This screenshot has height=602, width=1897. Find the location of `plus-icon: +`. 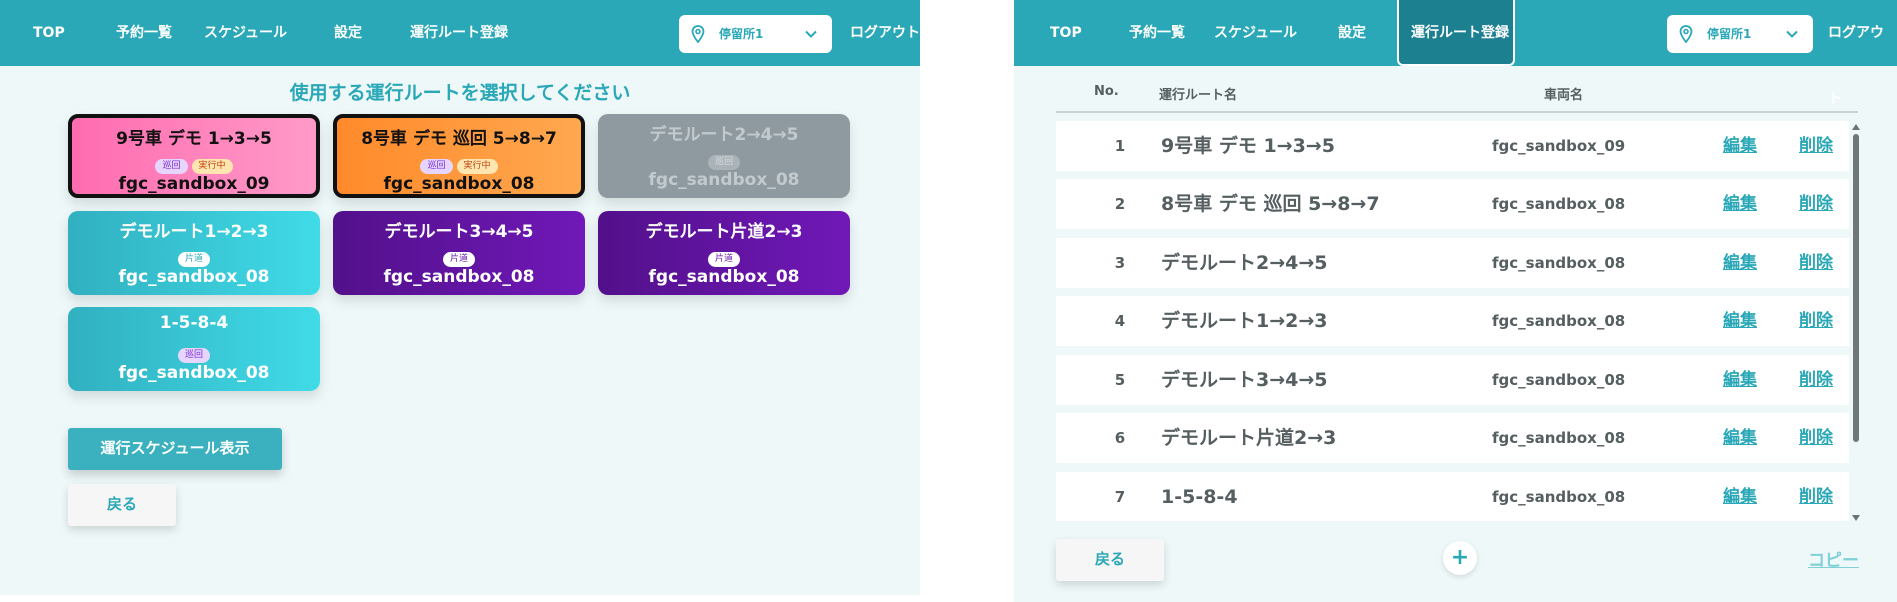

plus-icon: + is located at coordinates (1460, 557).